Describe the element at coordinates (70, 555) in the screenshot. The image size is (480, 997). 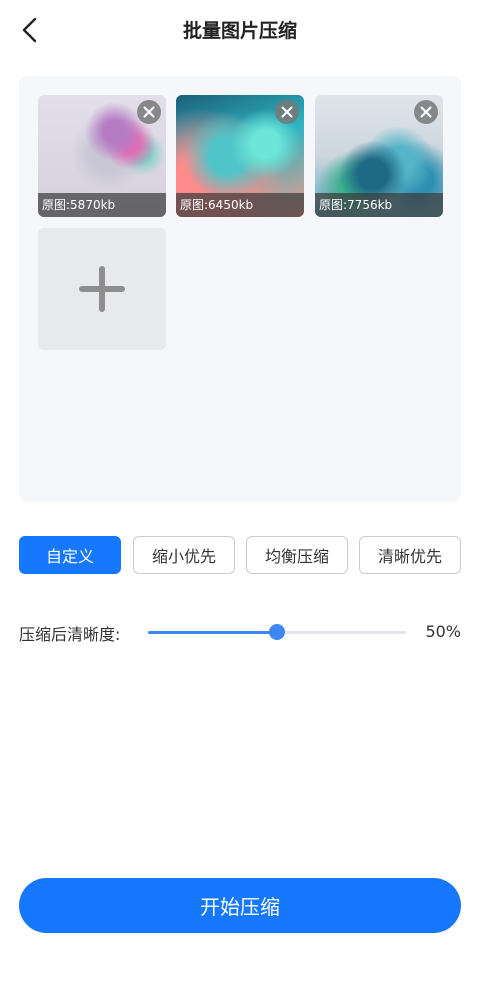
I see `mode-custom-button: 自定义` at that location.